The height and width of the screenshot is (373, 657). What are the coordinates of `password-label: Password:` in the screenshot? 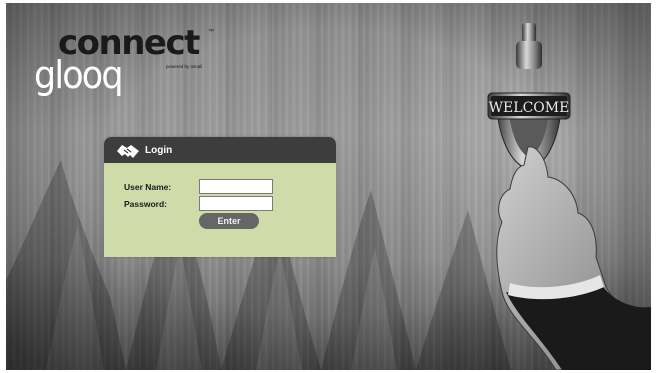 It's located at (145, 203).